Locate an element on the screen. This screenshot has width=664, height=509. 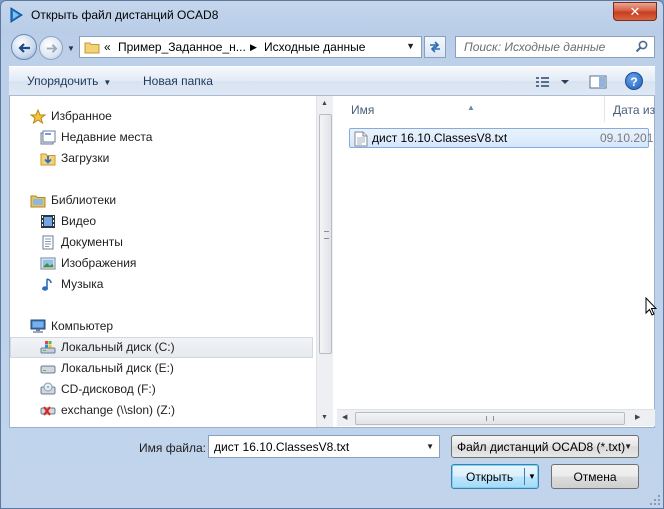
nav-item-computer: Компьютер is located at coordinates (161, 326).